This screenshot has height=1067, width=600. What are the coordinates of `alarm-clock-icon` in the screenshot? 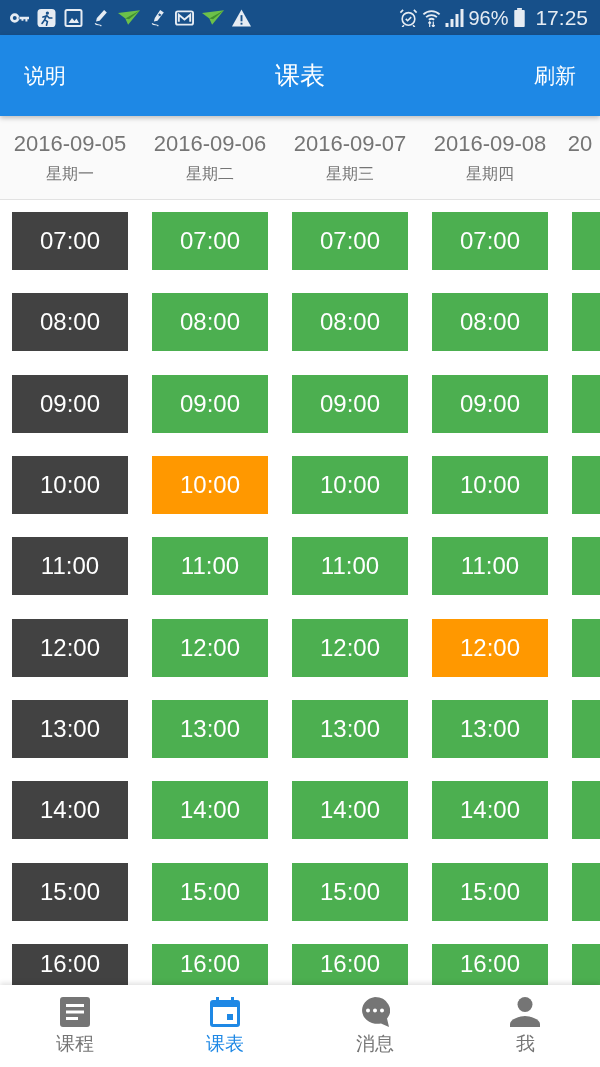 It's located at (409, 17).